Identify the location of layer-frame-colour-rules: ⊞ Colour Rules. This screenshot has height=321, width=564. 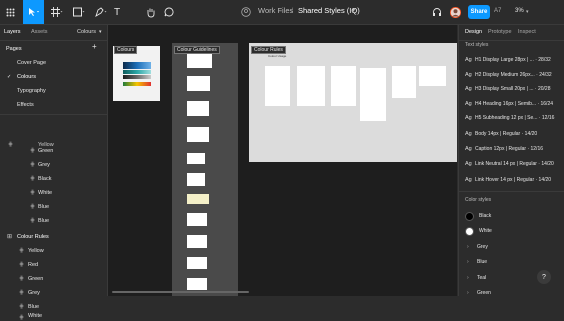
(53, 236).